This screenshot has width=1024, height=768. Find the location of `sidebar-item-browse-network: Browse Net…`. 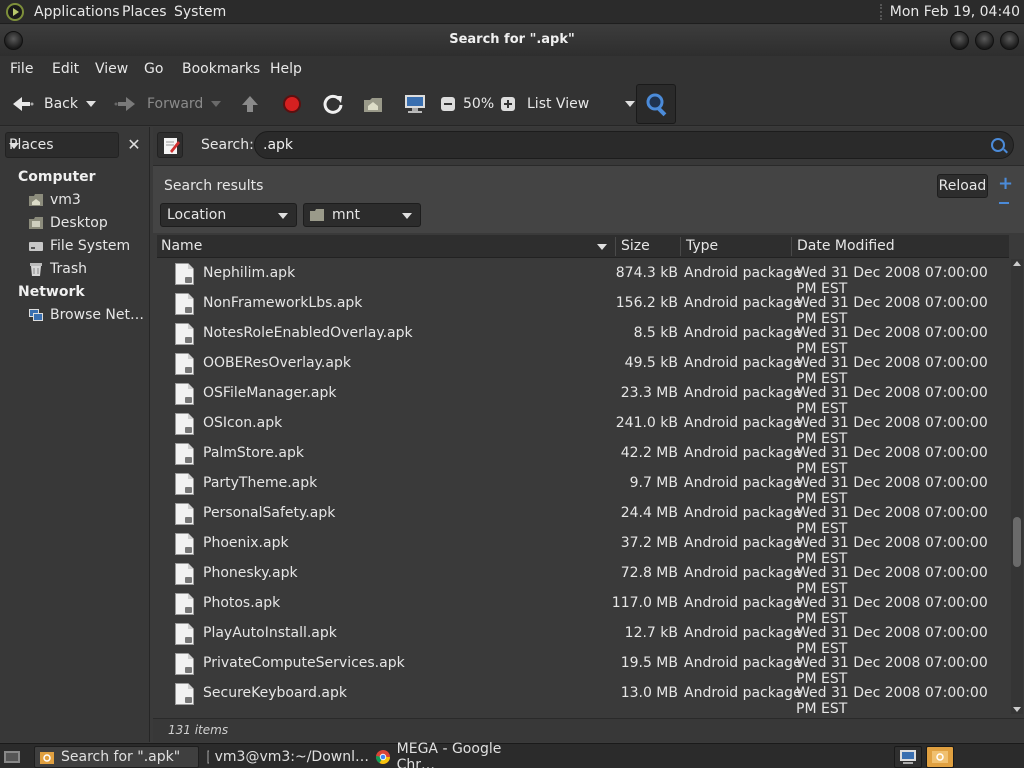

sidebar-item-browse-network: Browse Net… is located at coordinates (86, 315).